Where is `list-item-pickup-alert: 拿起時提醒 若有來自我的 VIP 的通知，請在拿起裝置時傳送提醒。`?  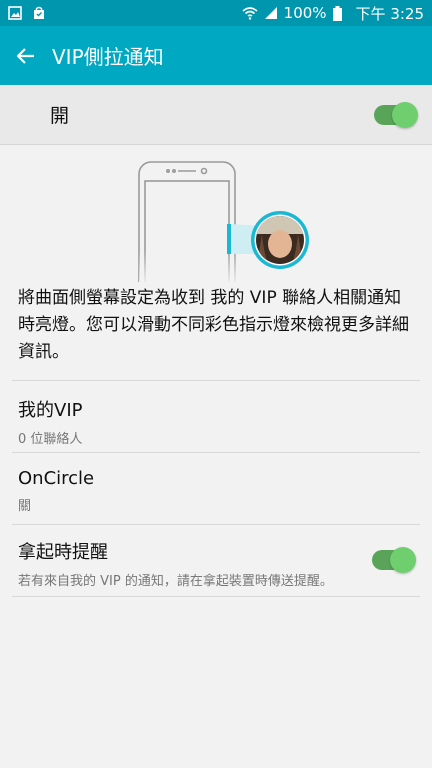
list-item-pickup-alert: 拿起時提醒 若有來自我的 VIP 的通知，請在拿起裝置時傳送提醒。 is located at coordinates (218, 563).